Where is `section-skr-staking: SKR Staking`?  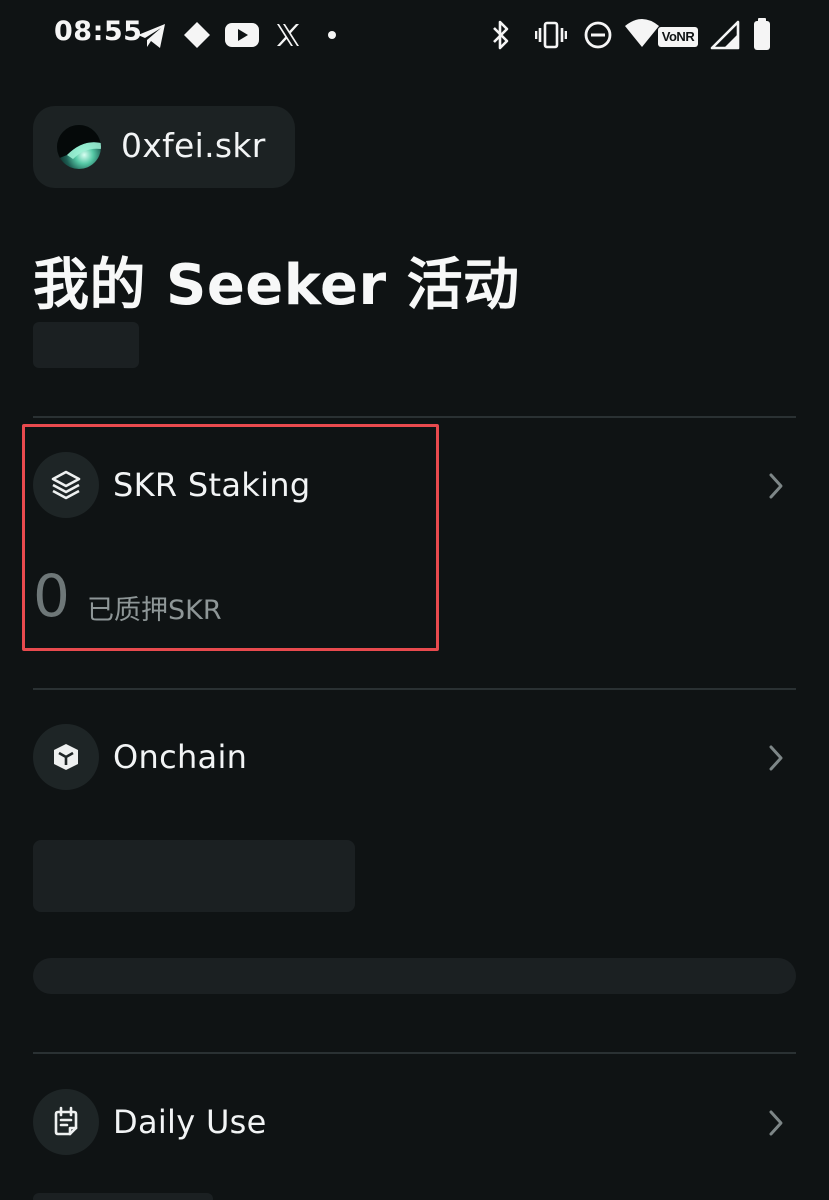 section-skr-staking: SKR Staking is located at coordinates (414, 487).